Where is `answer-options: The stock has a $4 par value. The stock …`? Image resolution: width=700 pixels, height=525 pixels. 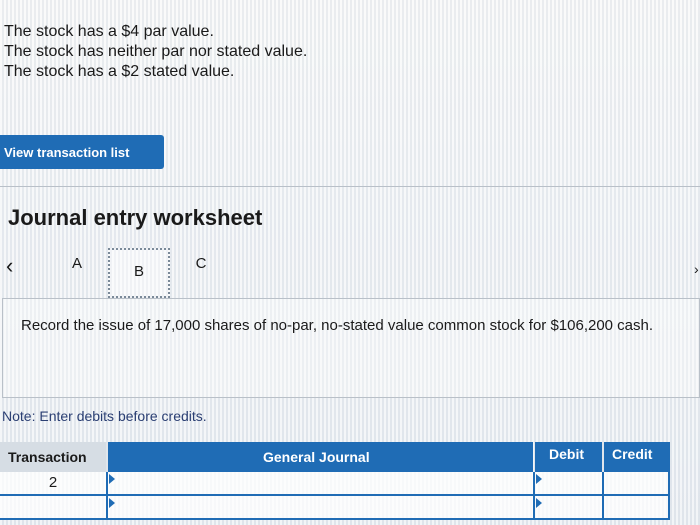
answer-options: The stock has a $4 par value. The stock … is located at coordinates (155, 52).